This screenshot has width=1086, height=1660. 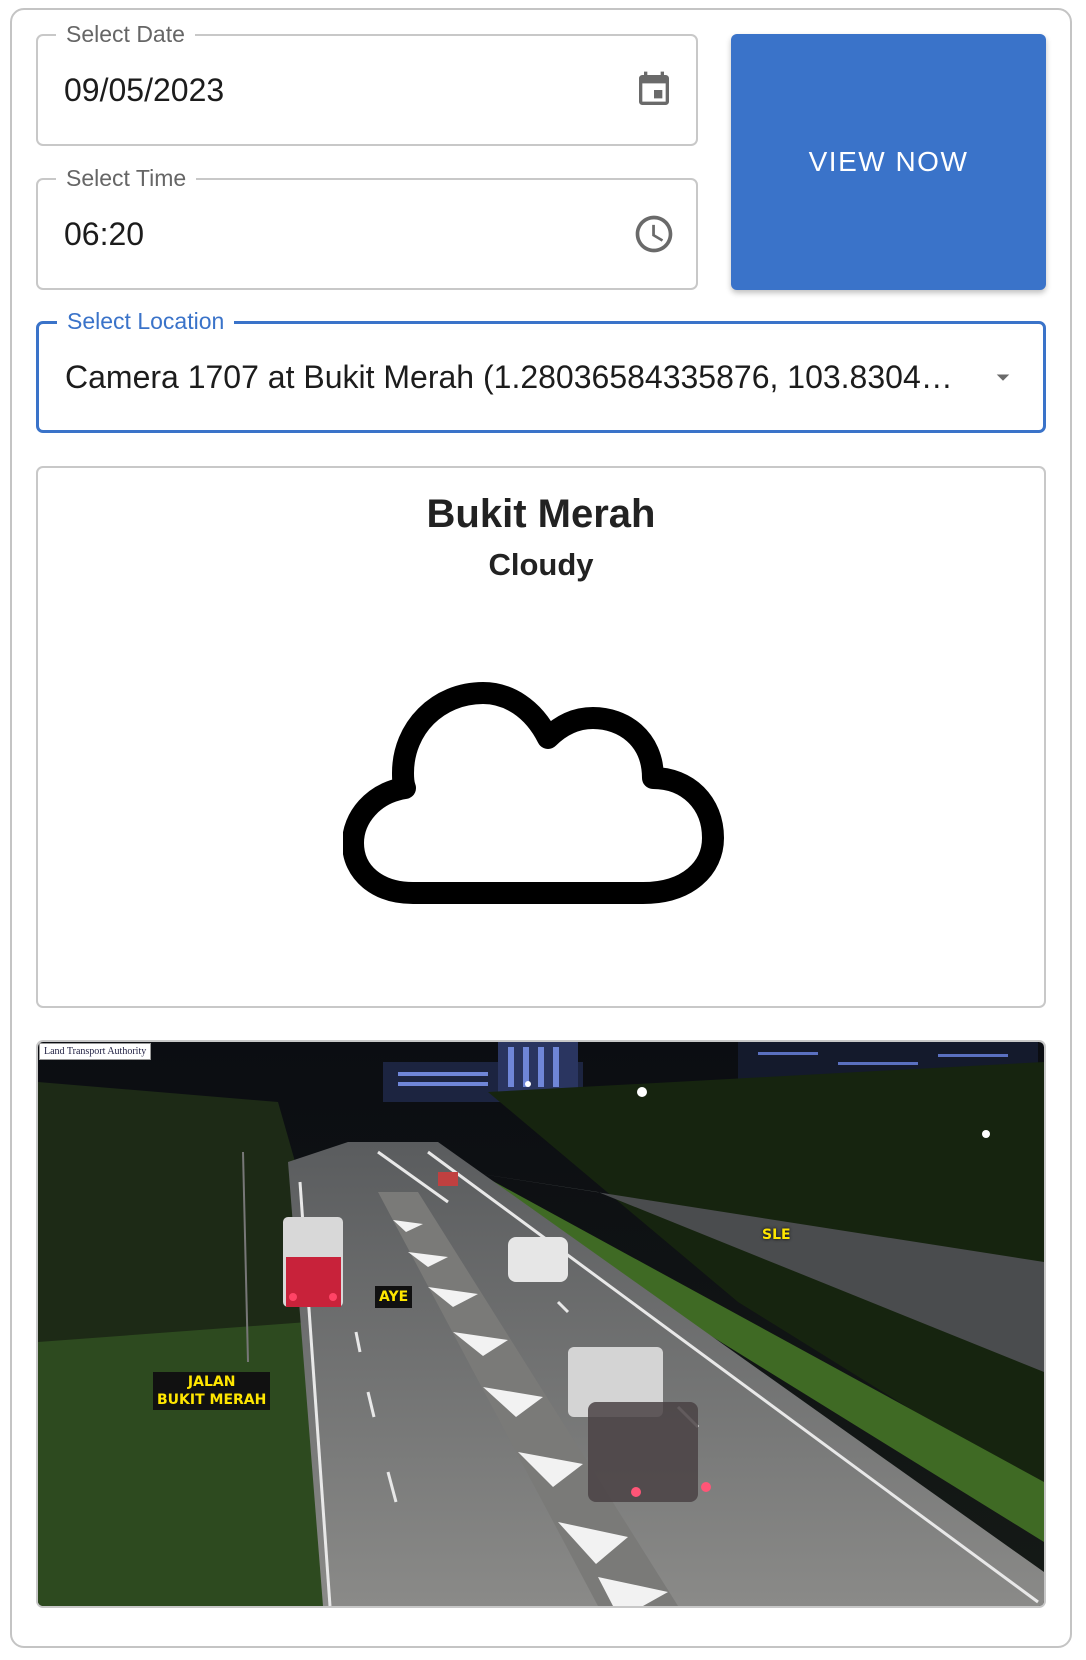 What do you see at coordinates (541, 514) in the screenshot?
I see `weather-area-title: Bukit Merah` at bounding box center [541, 514].